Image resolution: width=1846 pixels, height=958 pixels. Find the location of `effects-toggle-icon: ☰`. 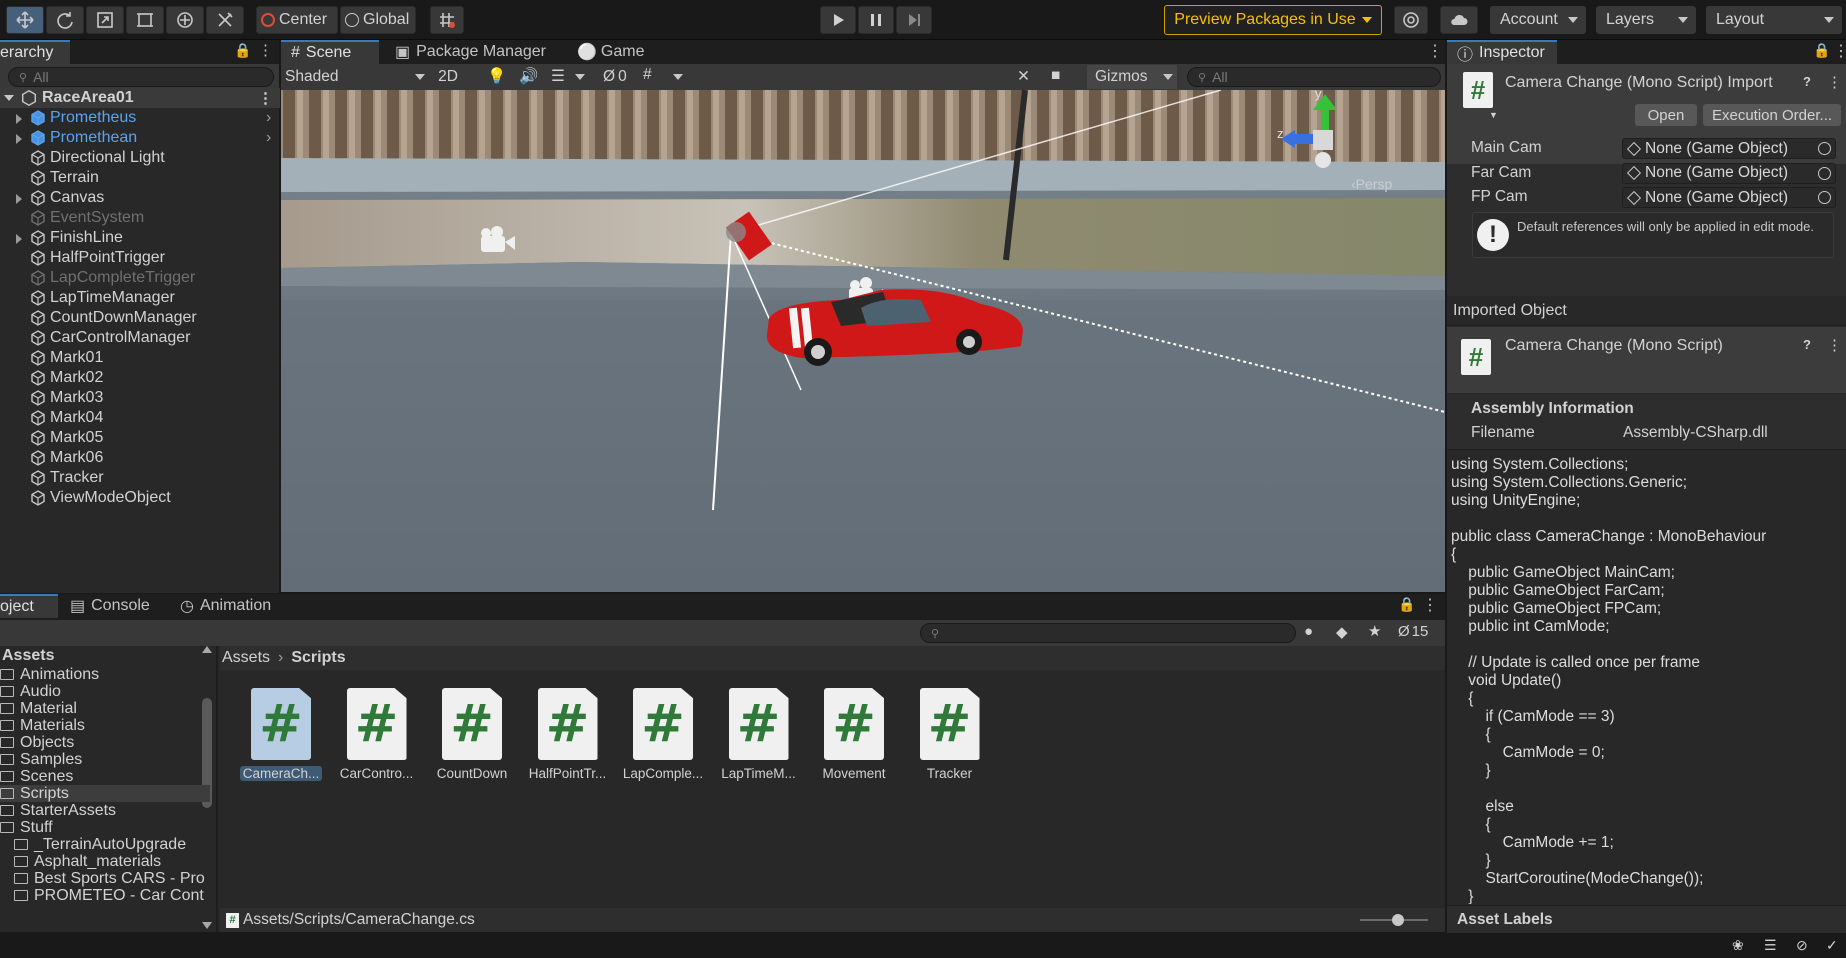

effects-toggle-icon: ☰ is located at coordinates (558, 76).